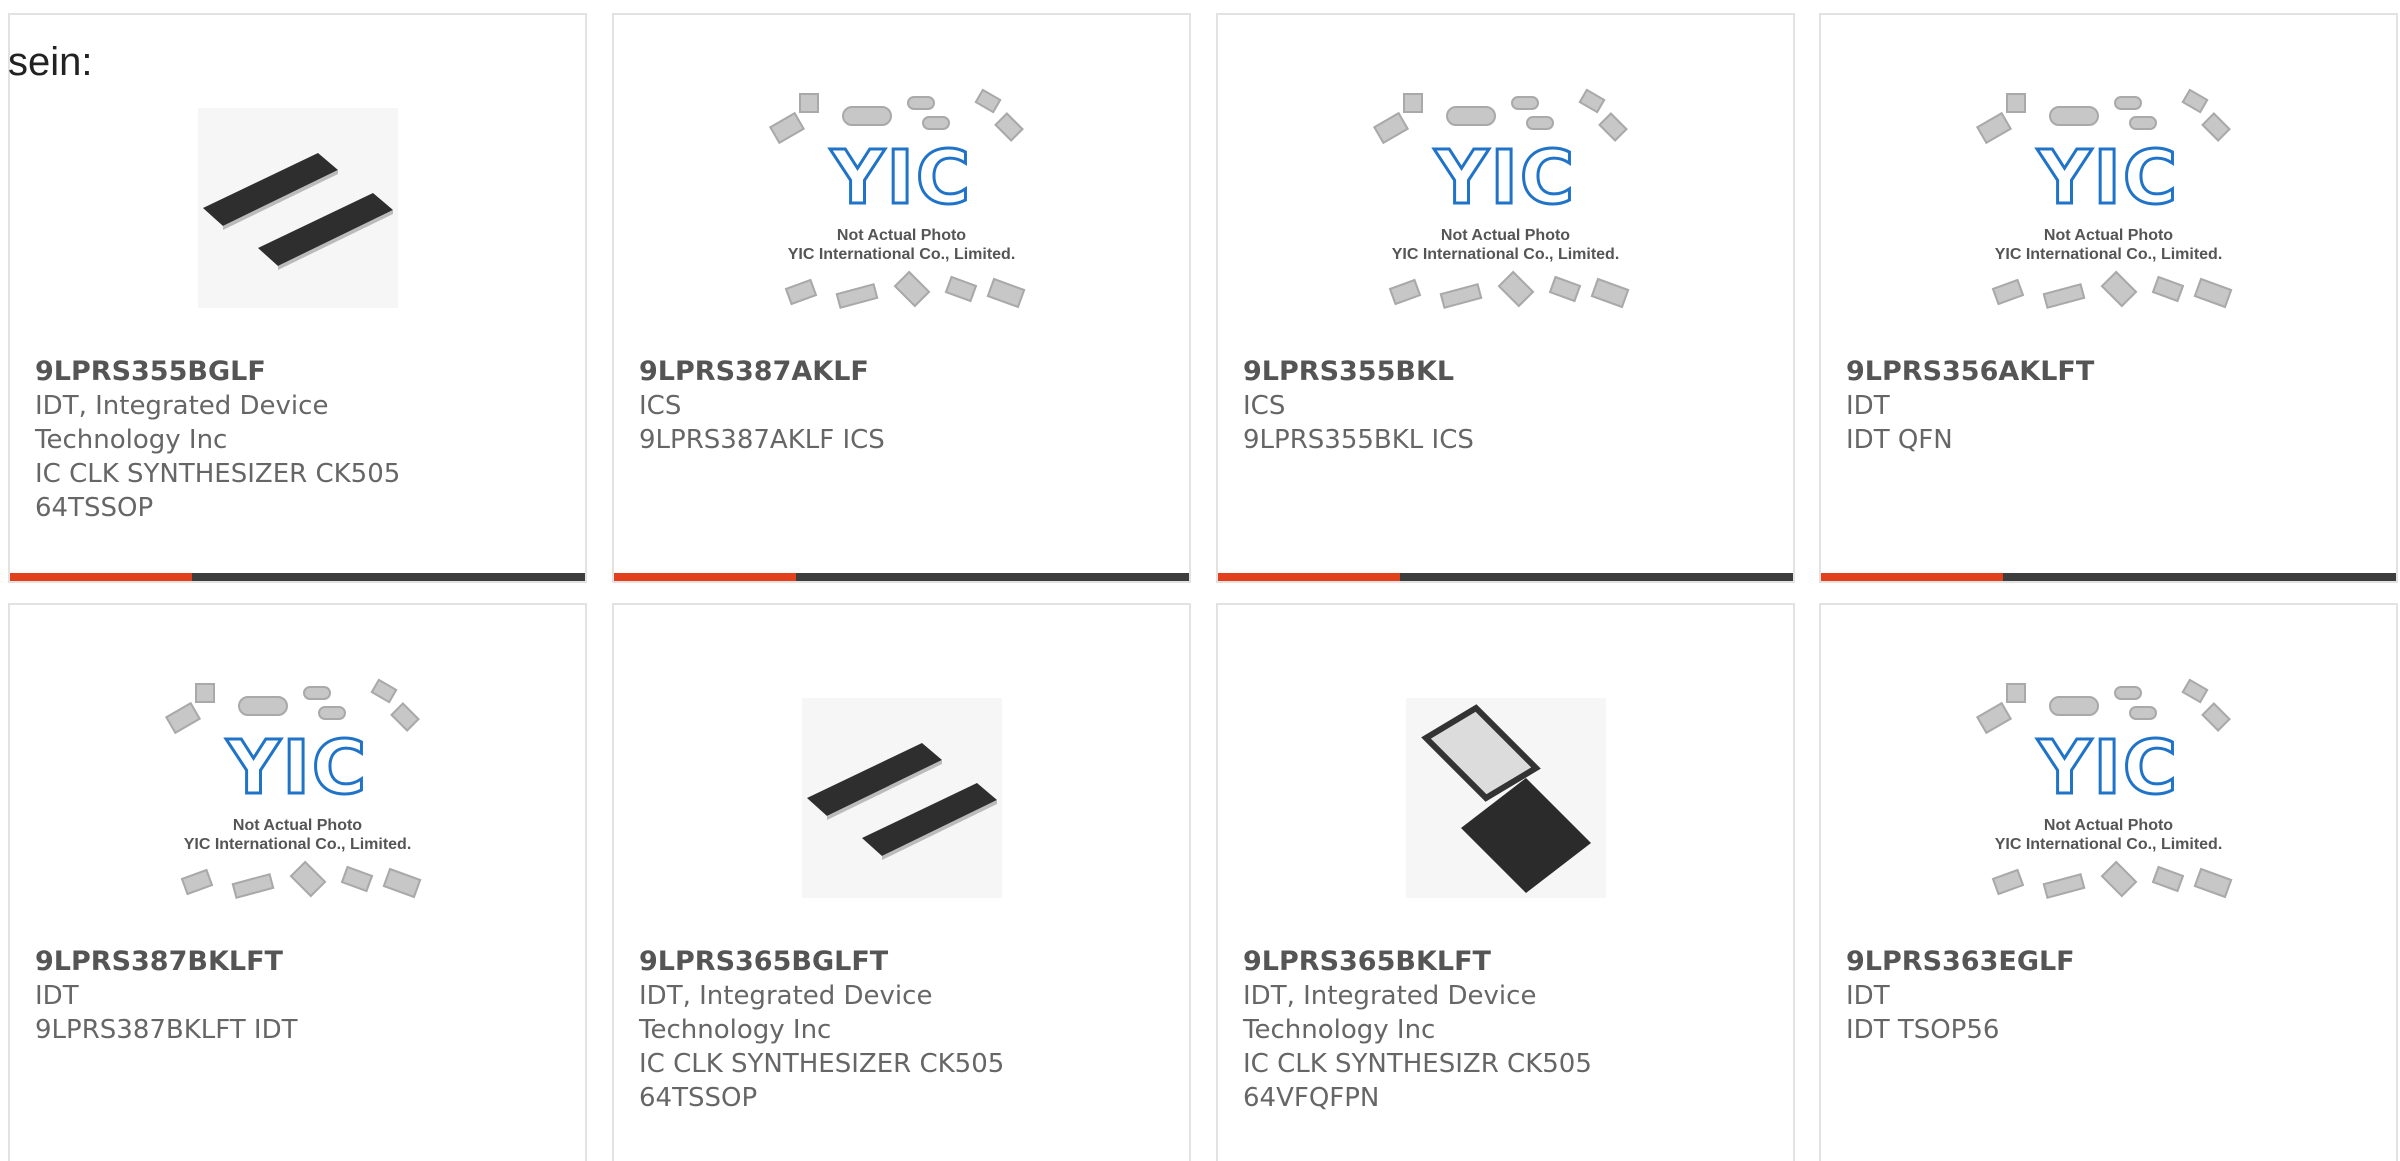  Describe the element at coordinates (300, 372) in the screenshot. I see `part-number: 9LPRS355BGLF` at that location.